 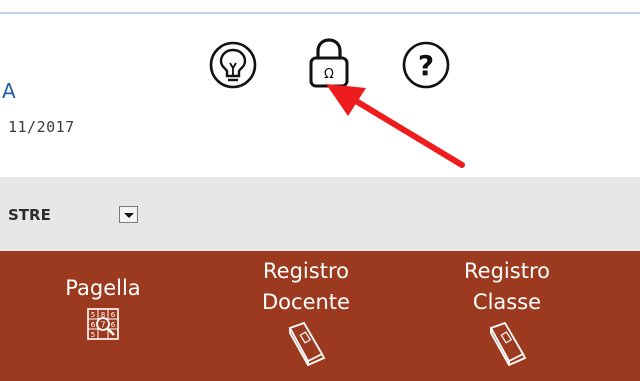 I want to click on nav-item-registro-classe: Registro Classe, so click(x=507, y=311).